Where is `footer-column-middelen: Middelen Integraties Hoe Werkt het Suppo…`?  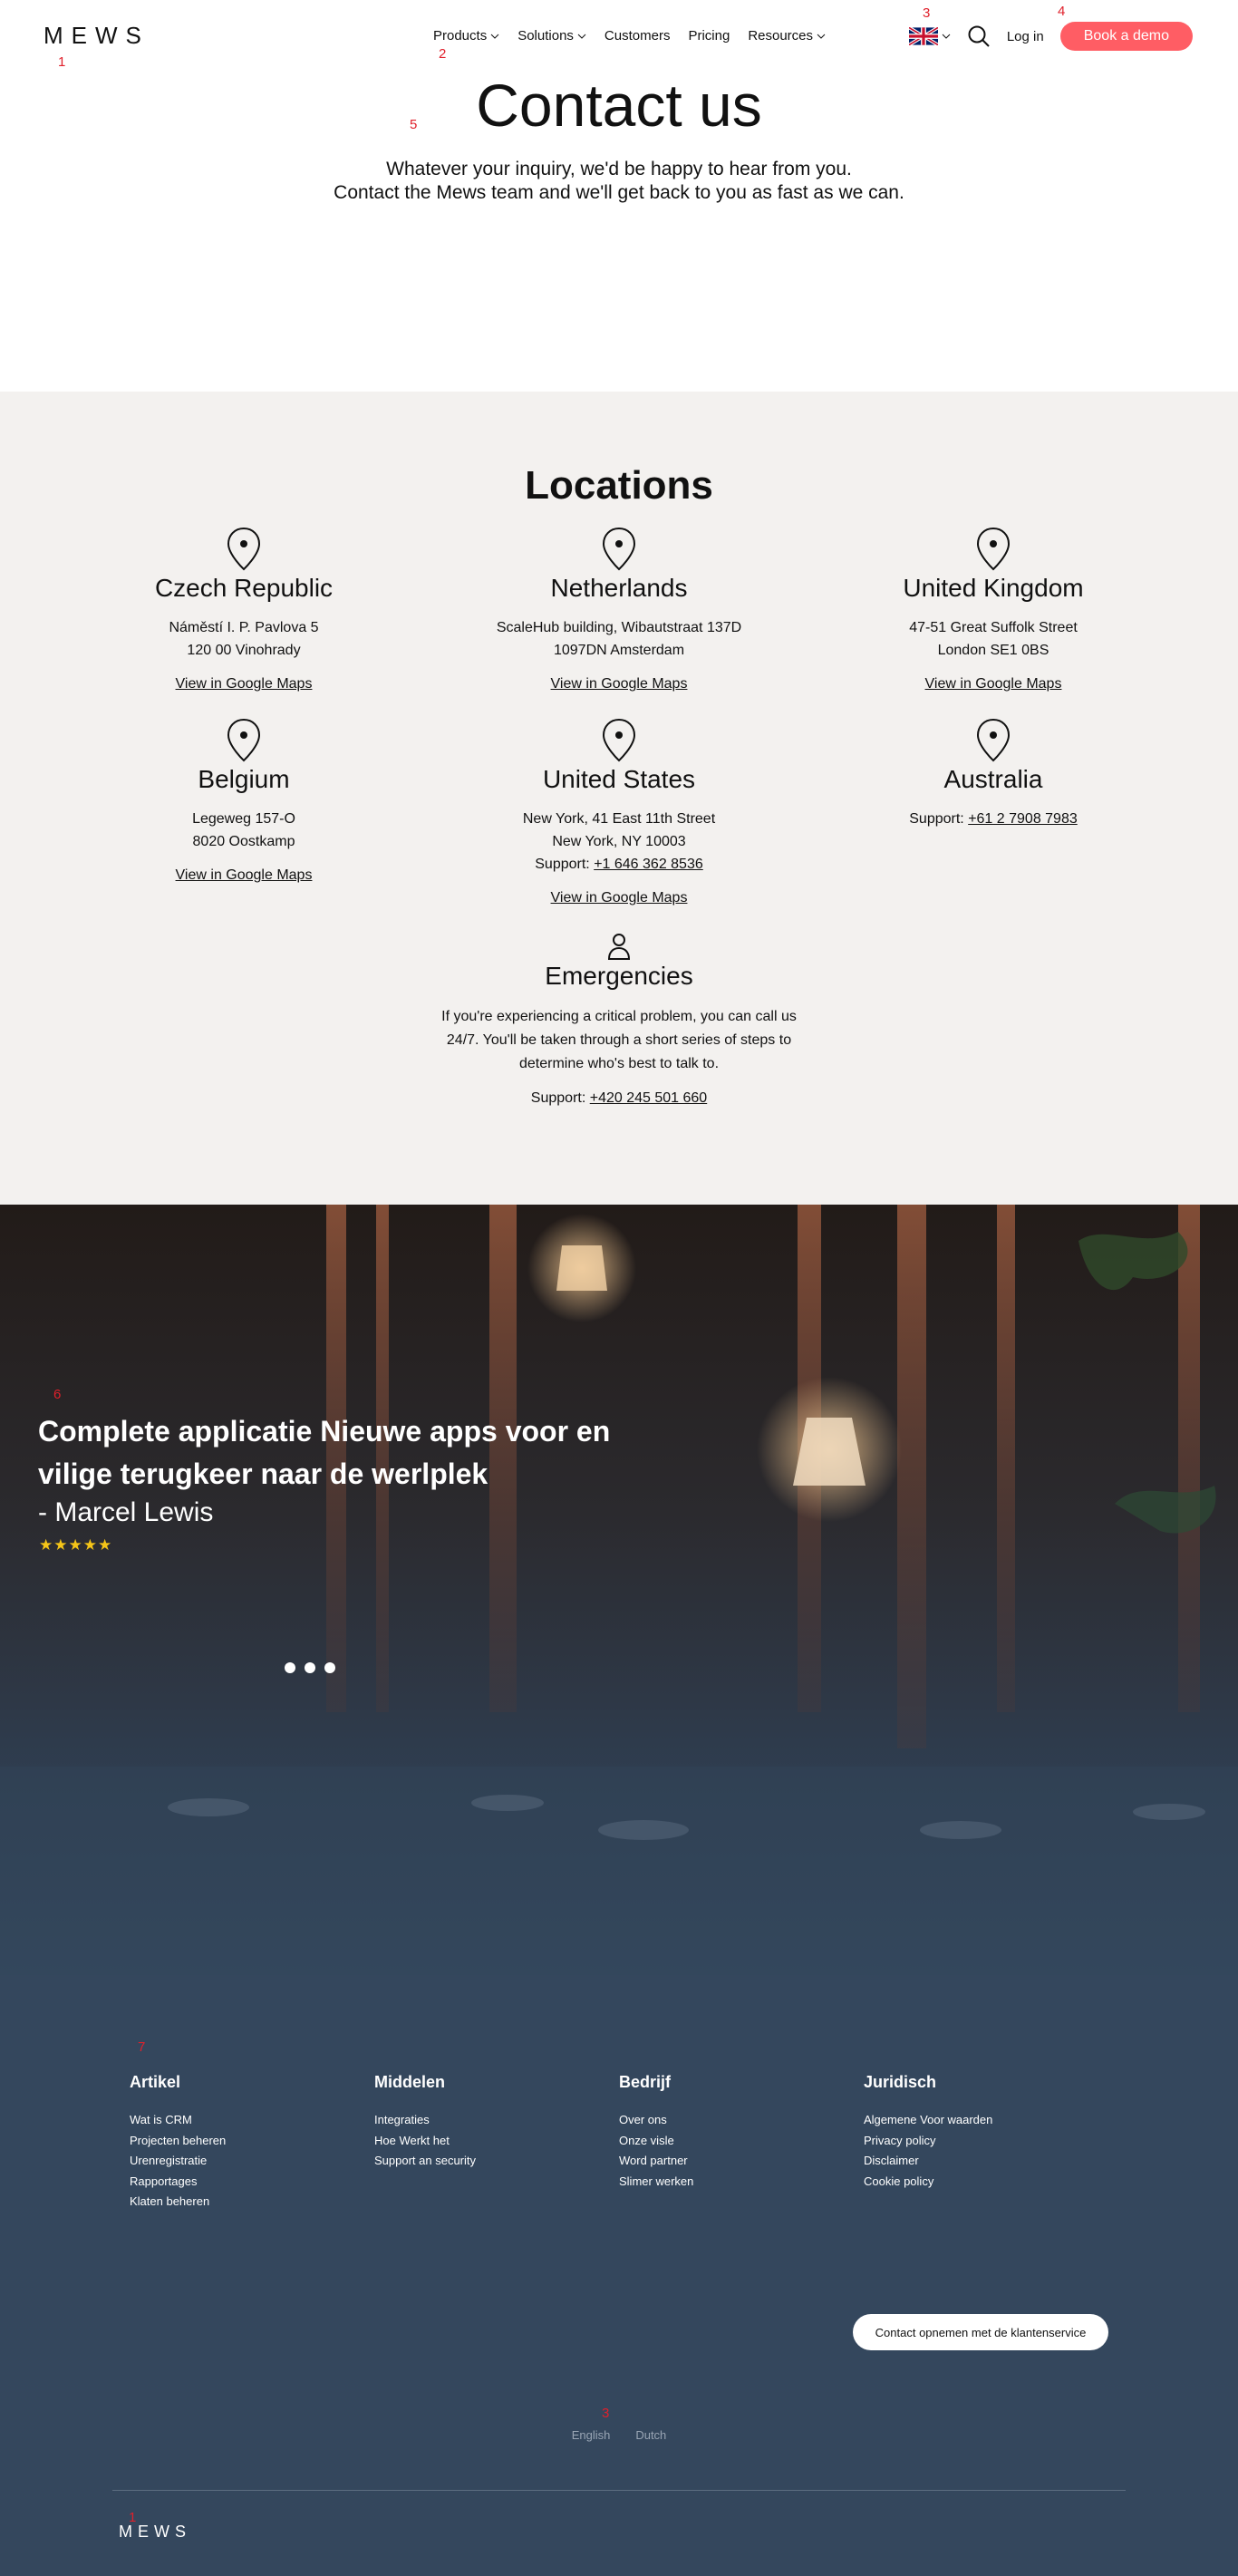 footer-column-middelen: Middelen Integraties Hoe Werkt het Suppo… is located at coordinates (483, 2122).